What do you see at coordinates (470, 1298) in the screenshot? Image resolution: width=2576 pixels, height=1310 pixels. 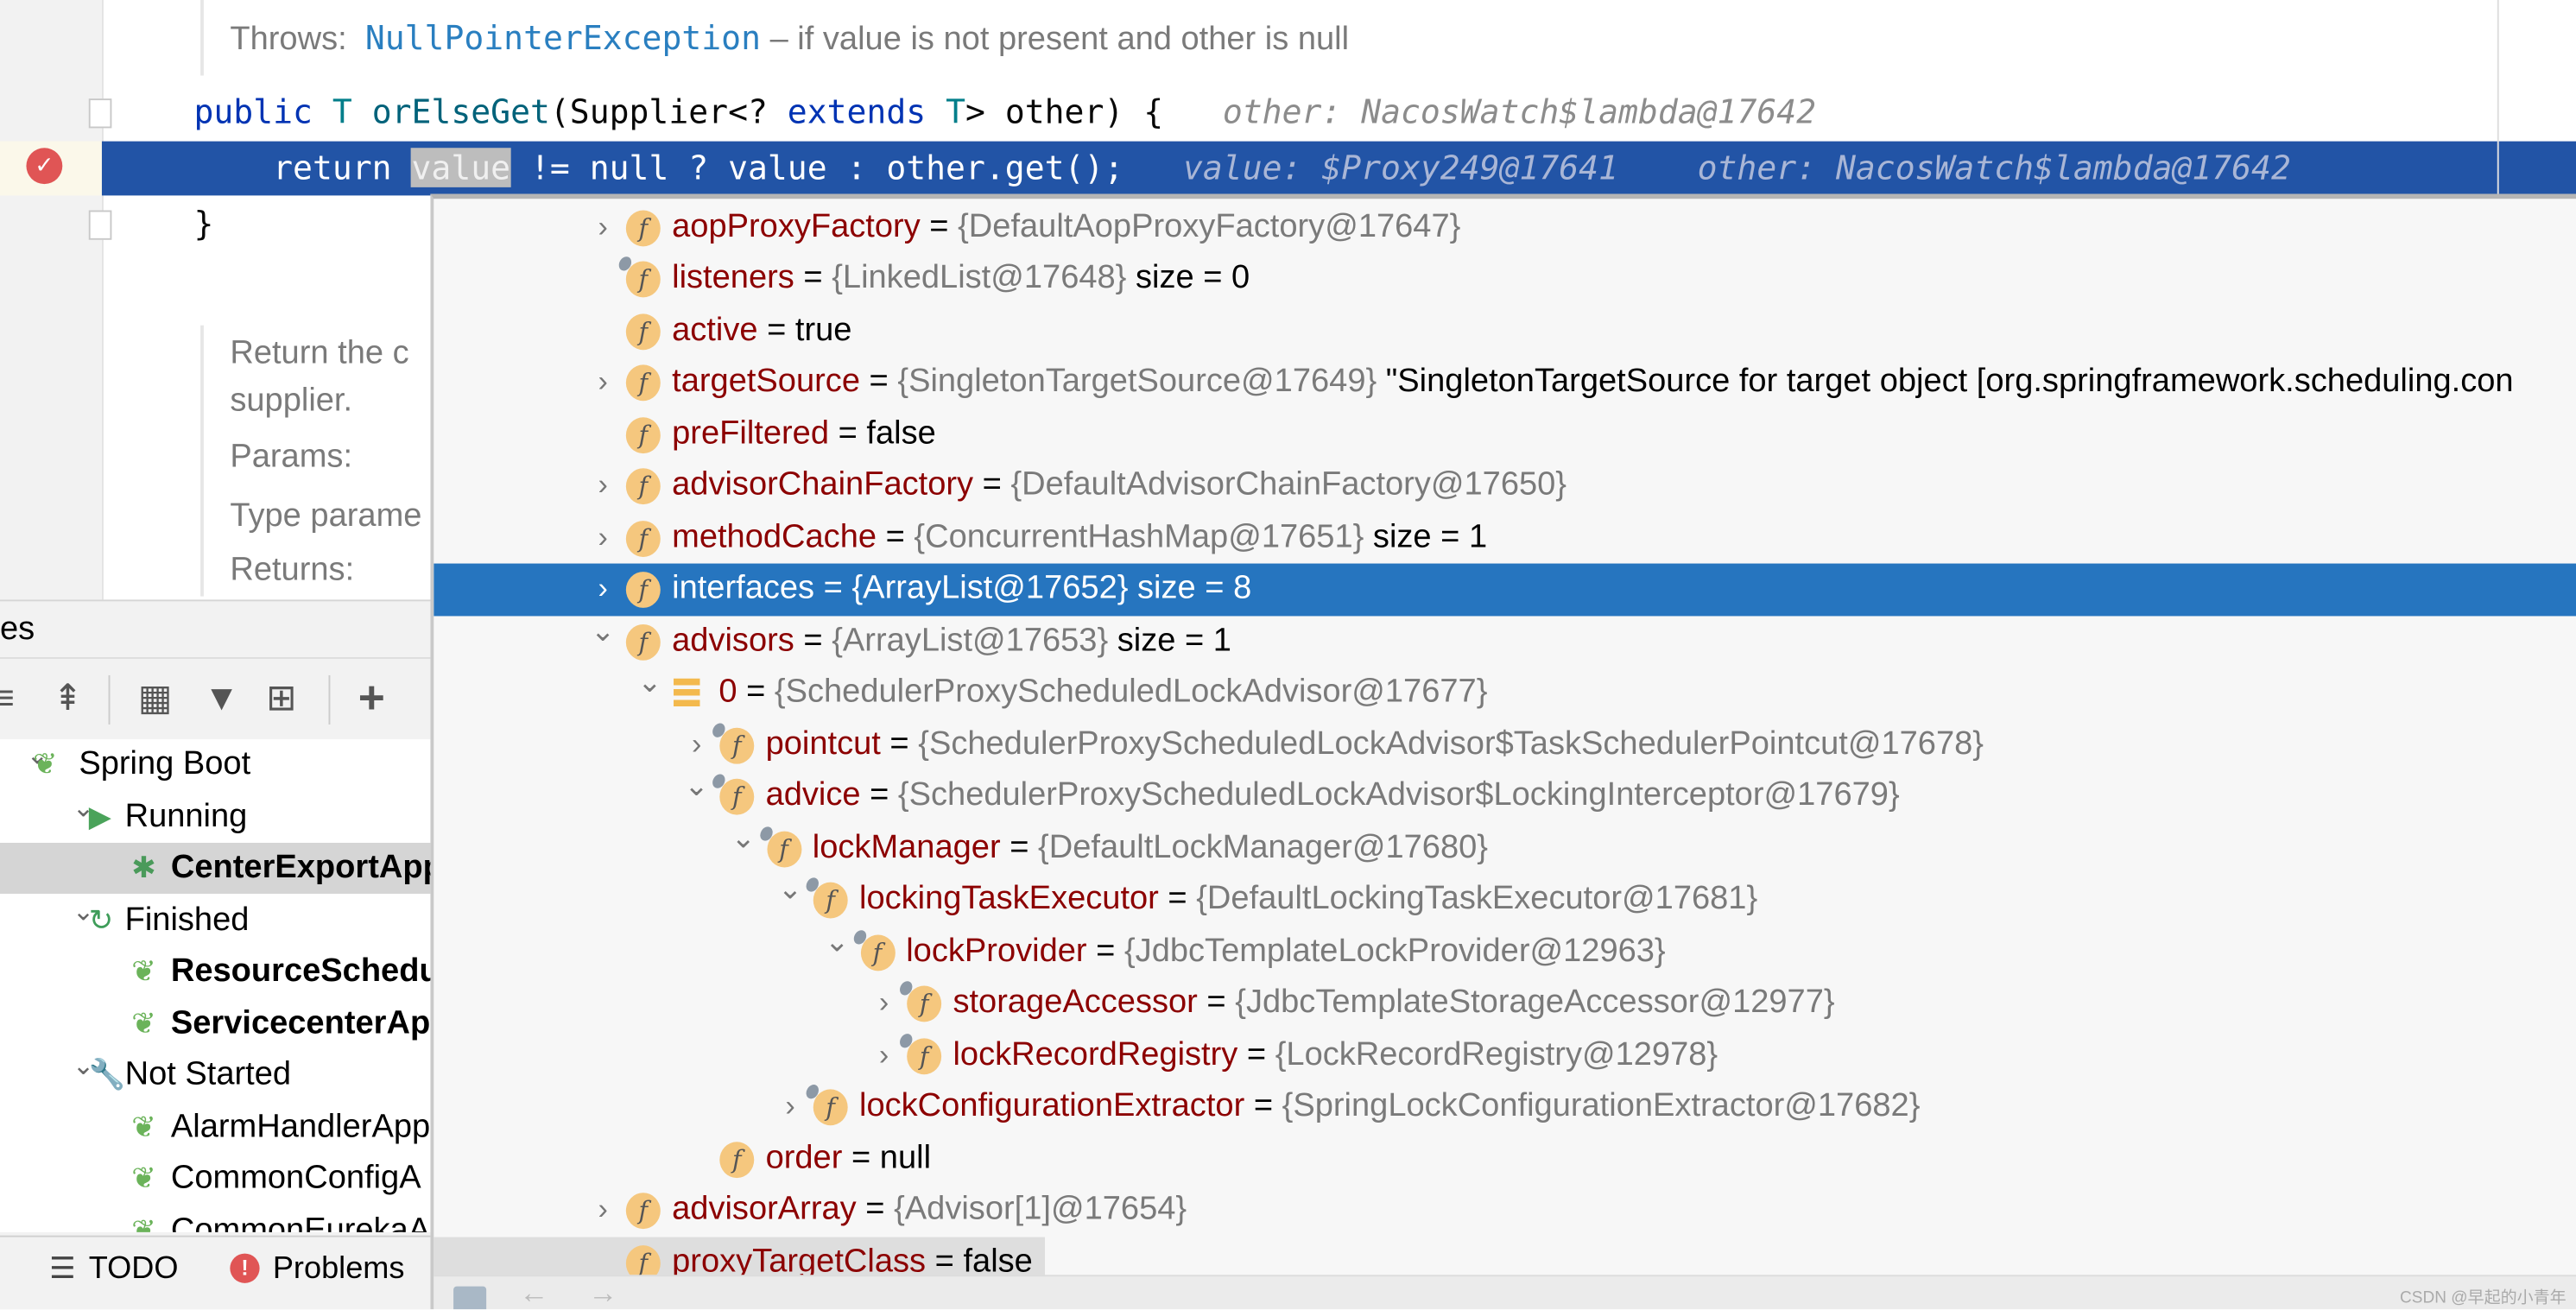 I see `folder-icon` at bounding box center [470, 1298].